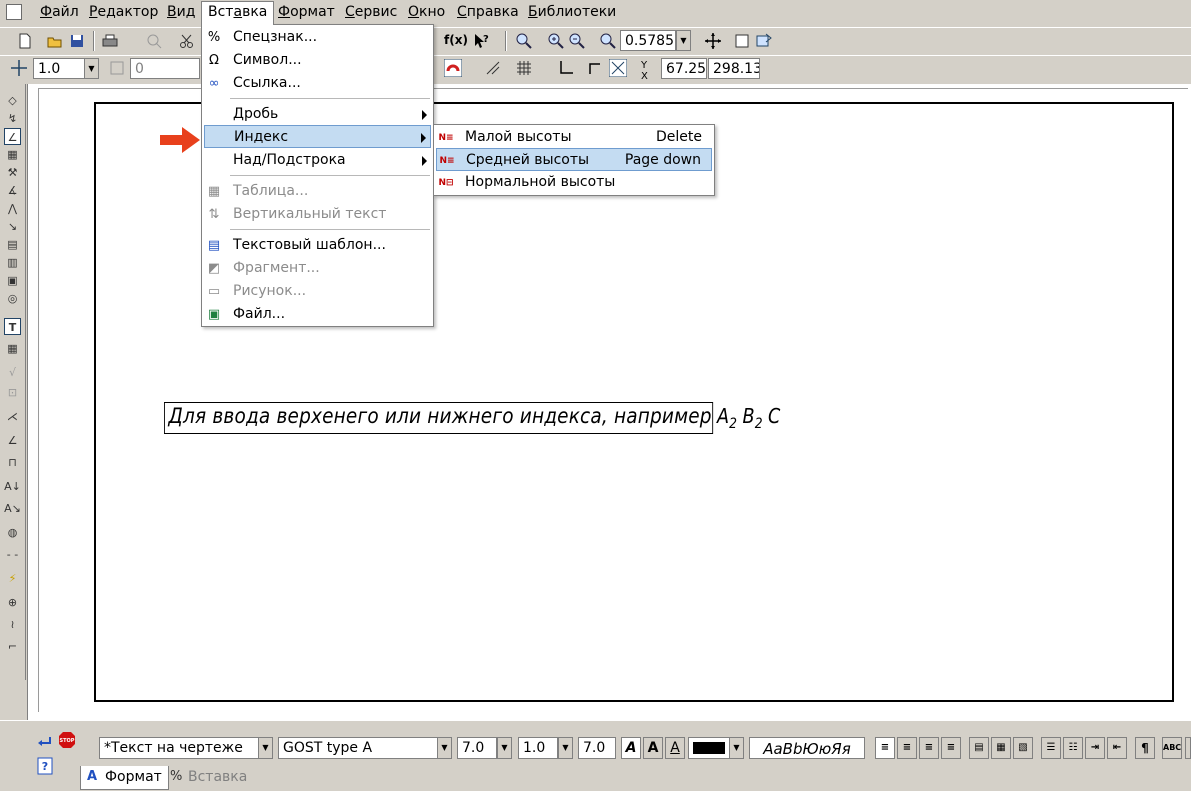 This screenshot has width=1191, height=791. Describe the element at coordinates (12, 172) in the screenshot. I see `param-icon: ⚒` at that location.